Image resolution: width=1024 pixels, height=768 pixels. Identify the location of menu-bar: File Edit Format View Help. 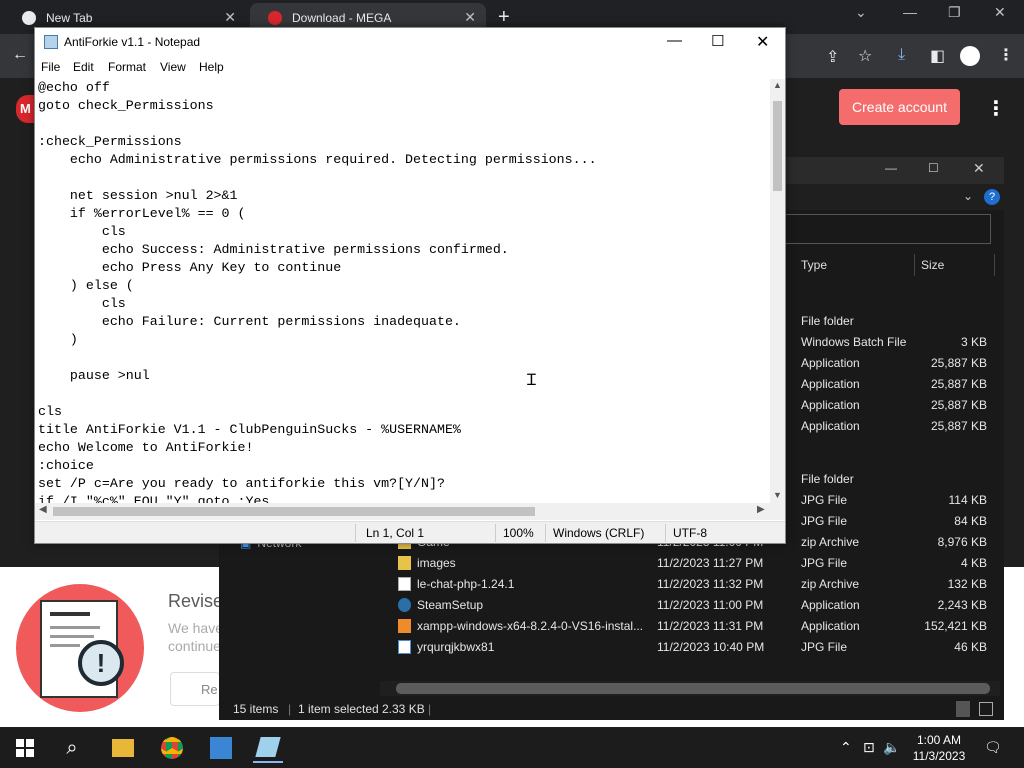
(410, 67).